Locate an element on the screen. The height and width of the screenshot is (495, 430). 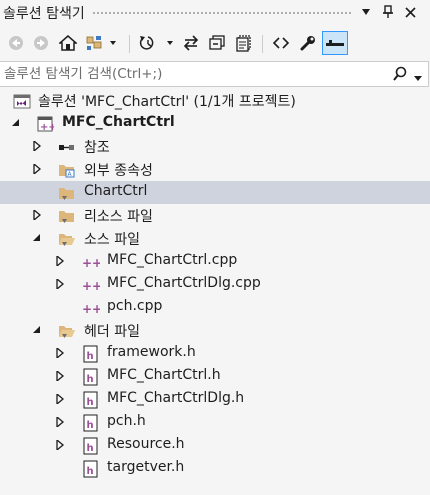
solution-label: 솔루션 'MFC_ChartCtrl' (1/1개 프로젝트) is located at coordinates (167, 102).